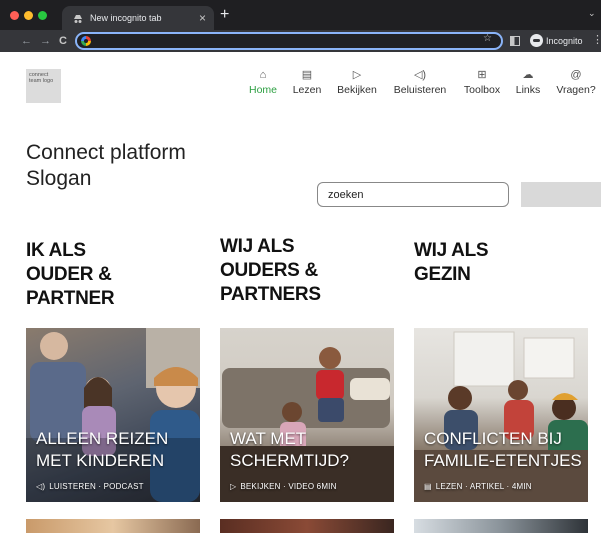 The width and height of the screenshot is (601, 533). I want to click on bookmark-star-icon: ☆, so click(487, 39).